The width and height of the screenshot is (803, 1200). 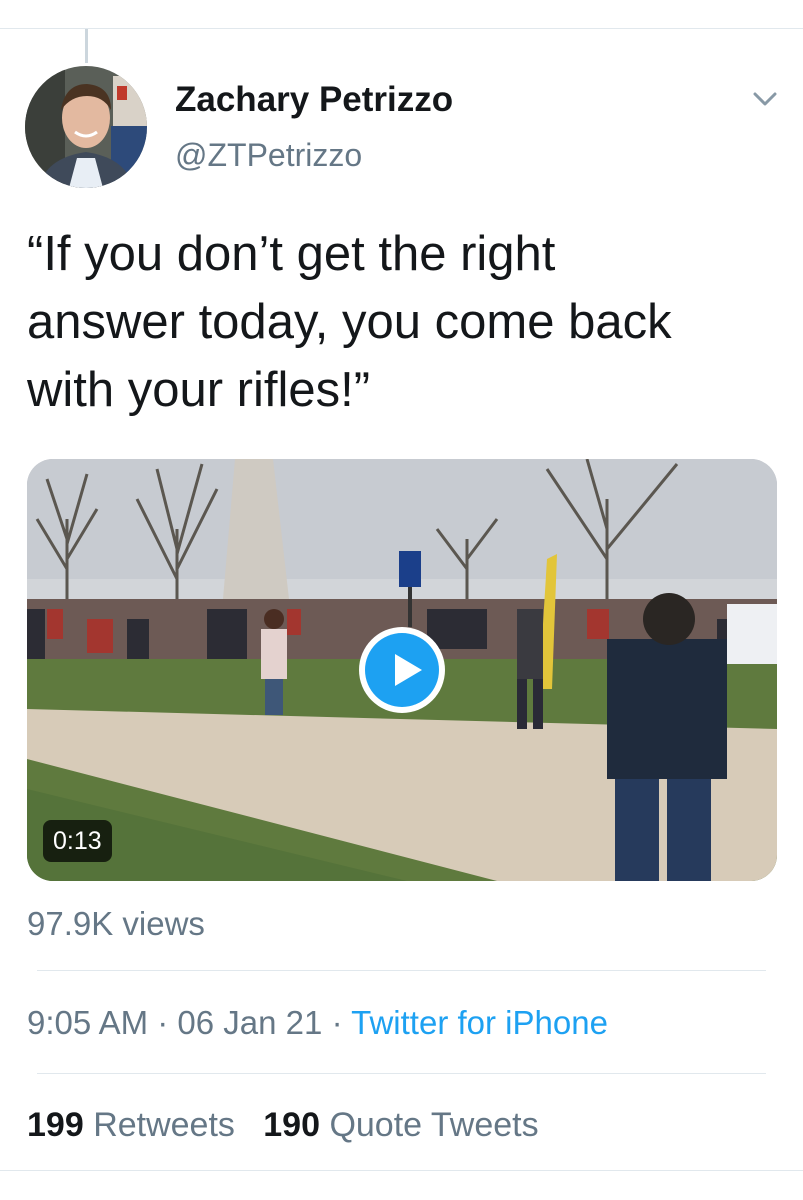 I want to click on retweets-label: Retweets, so click(x=164, y=1125).